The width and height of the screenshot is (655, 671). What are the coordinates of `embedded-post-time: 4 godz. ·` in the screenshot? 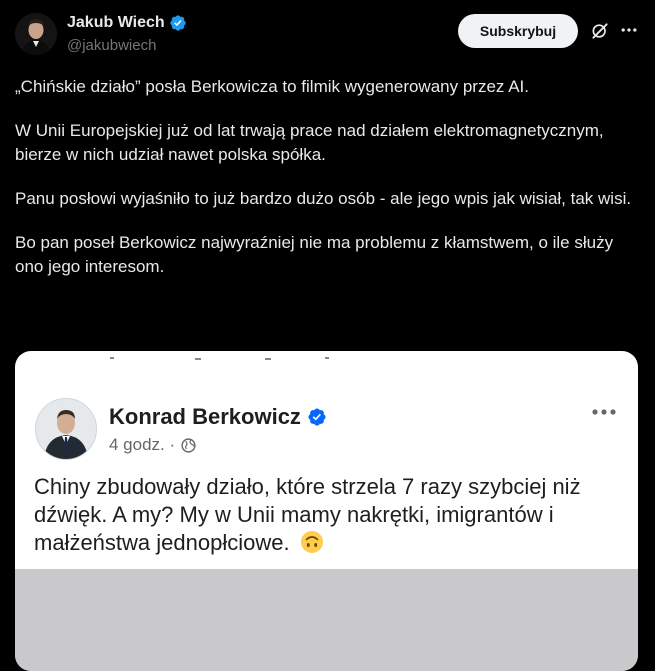 It's located at (153, 445).